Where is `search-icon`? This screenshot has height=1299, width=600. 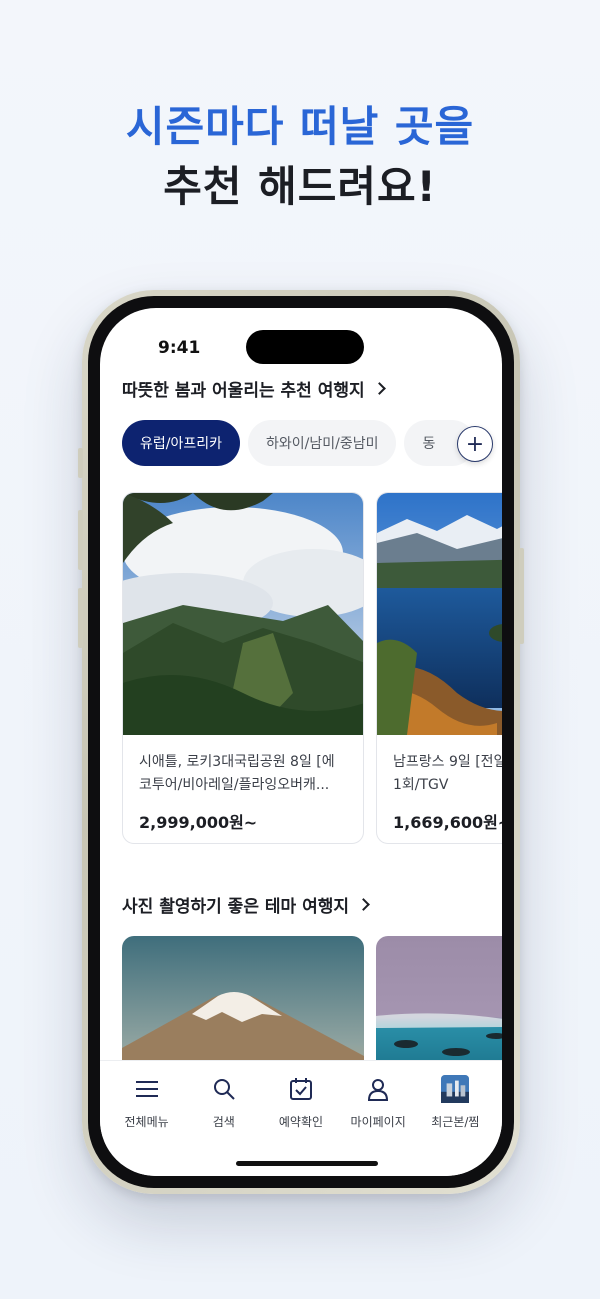 search-icon is located at coordinates (224, 1089).